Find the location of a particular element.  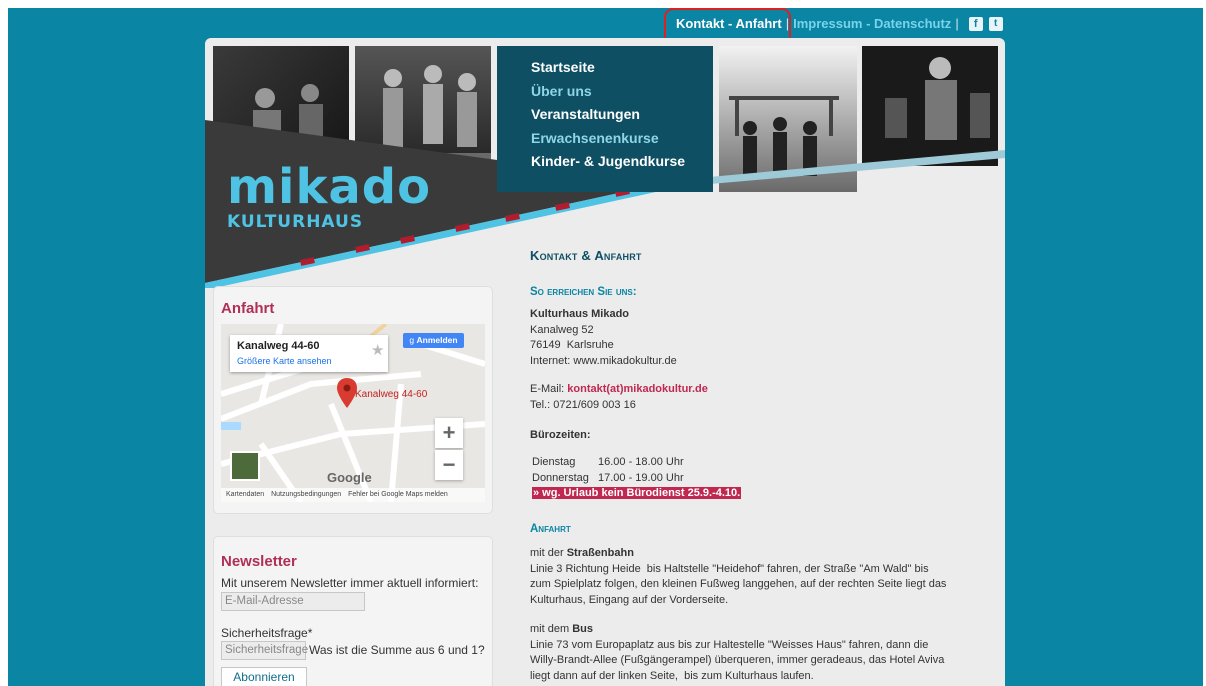

site-logo: mikado KULTURHAUS is located at coordinates (329, 197).